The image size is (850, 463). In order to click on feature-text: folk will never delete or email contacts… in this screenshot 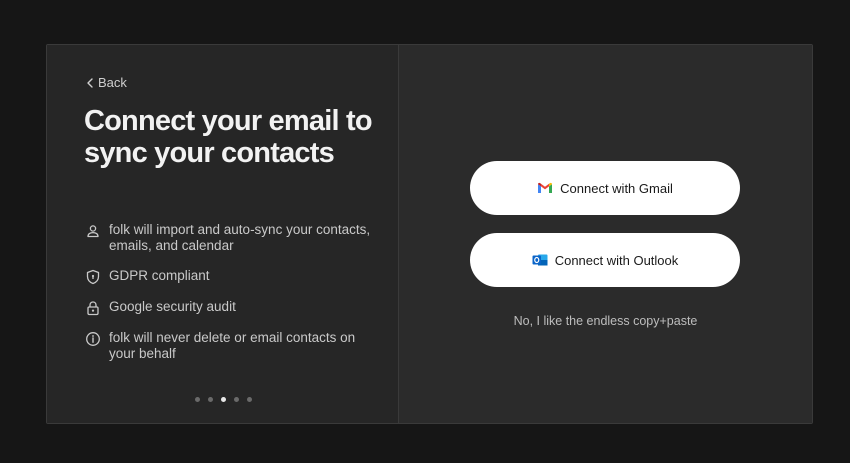, I will do `click(232, 345)`.